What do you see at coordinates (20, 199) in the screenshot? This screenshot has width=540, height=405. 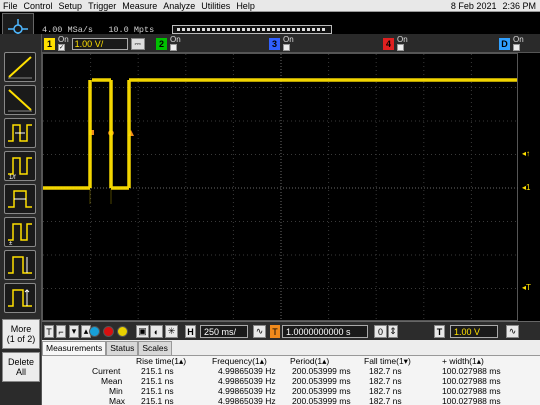 I see `positive-width-icon` at bounding box center [20, 199].